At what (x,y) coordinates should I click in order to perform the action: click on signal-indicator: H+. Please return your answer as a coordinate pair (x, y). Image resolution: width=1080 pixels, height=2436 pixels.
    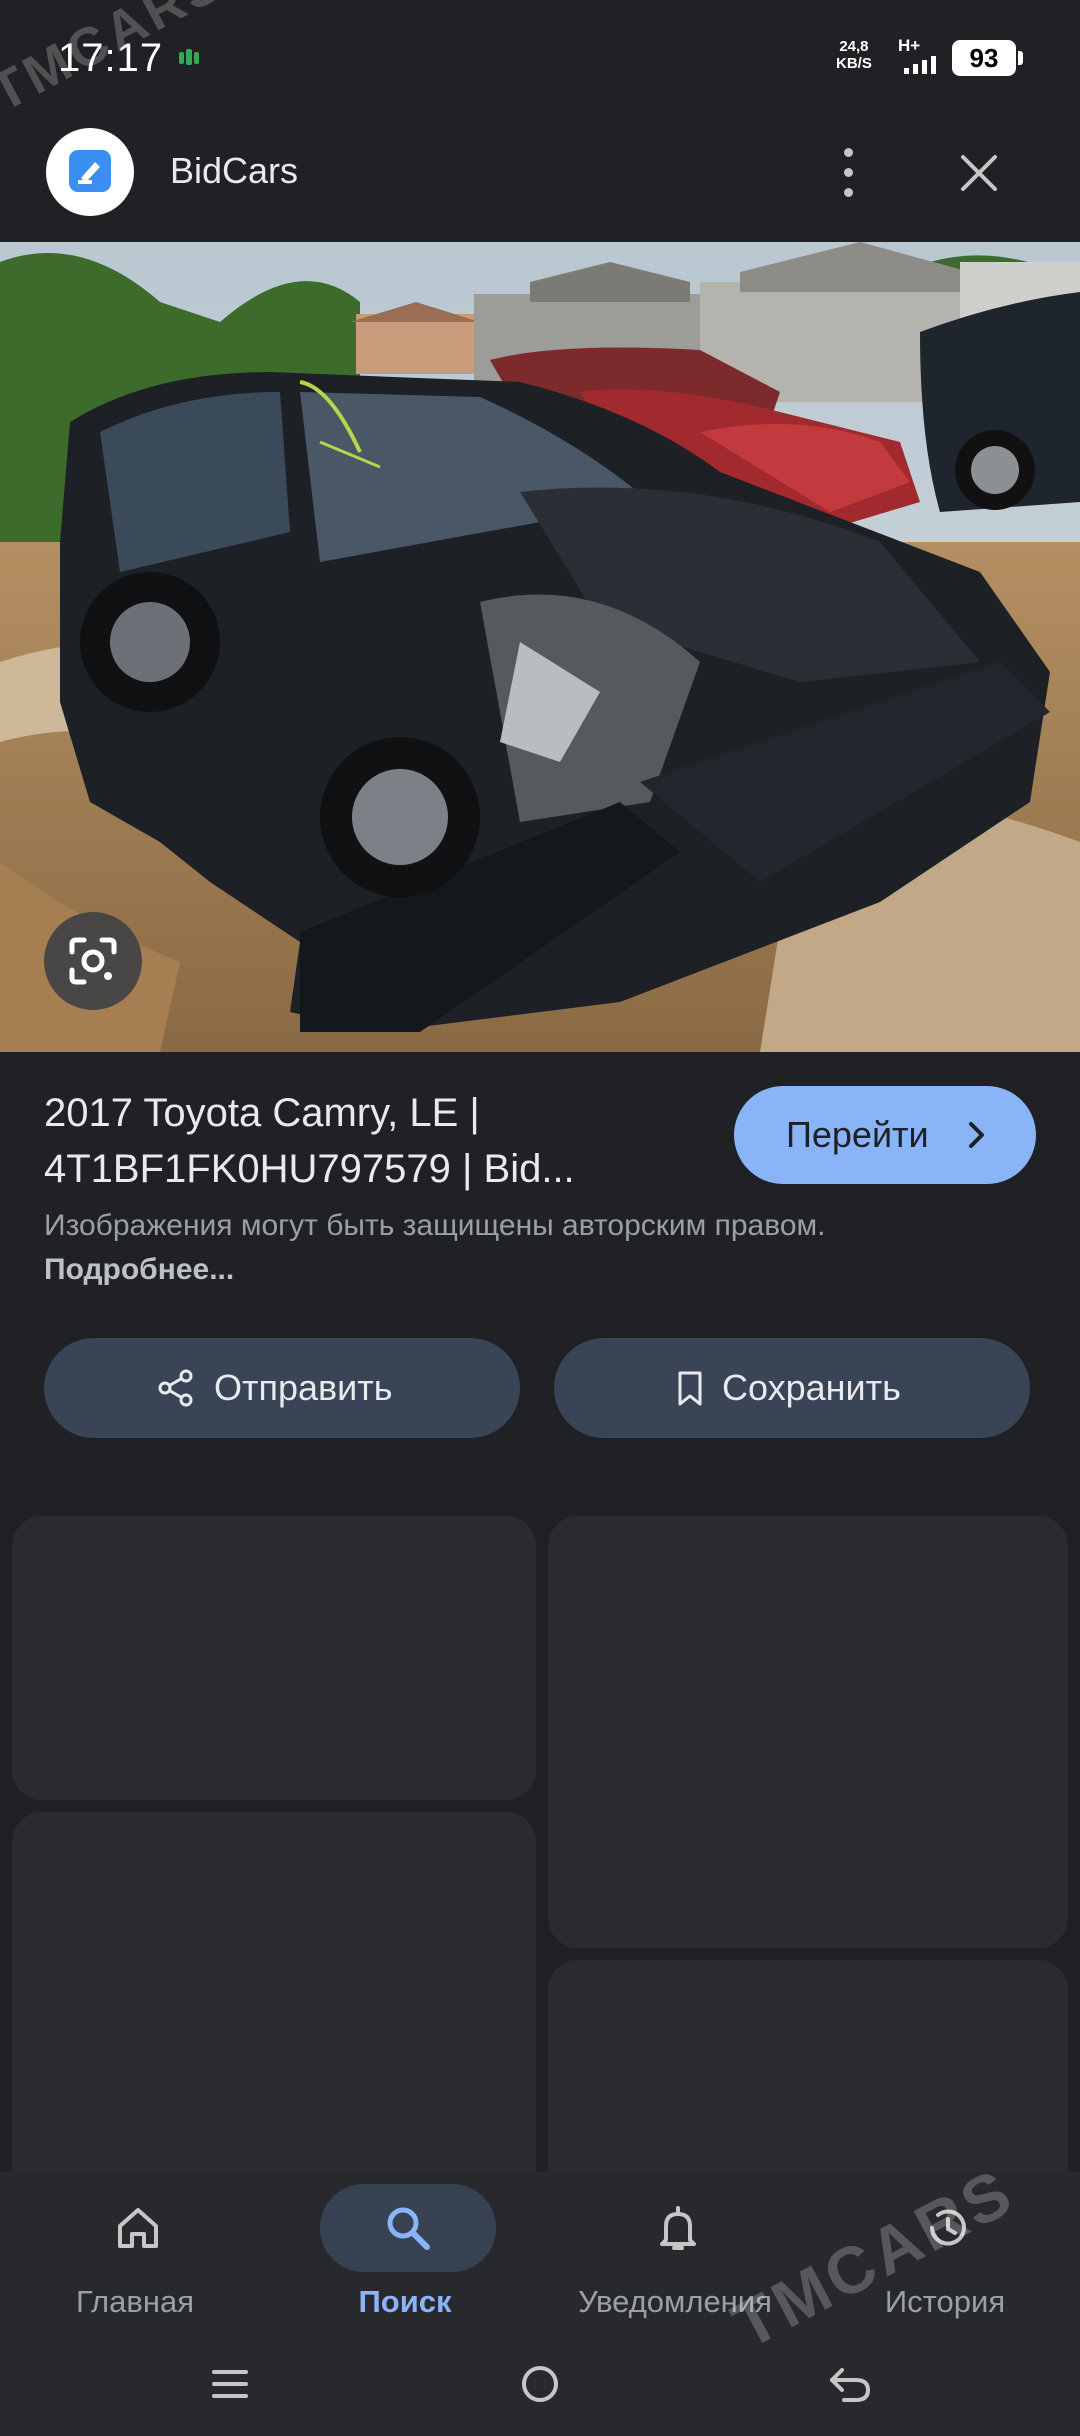
    Looking at the image, I should click on (920, 56).